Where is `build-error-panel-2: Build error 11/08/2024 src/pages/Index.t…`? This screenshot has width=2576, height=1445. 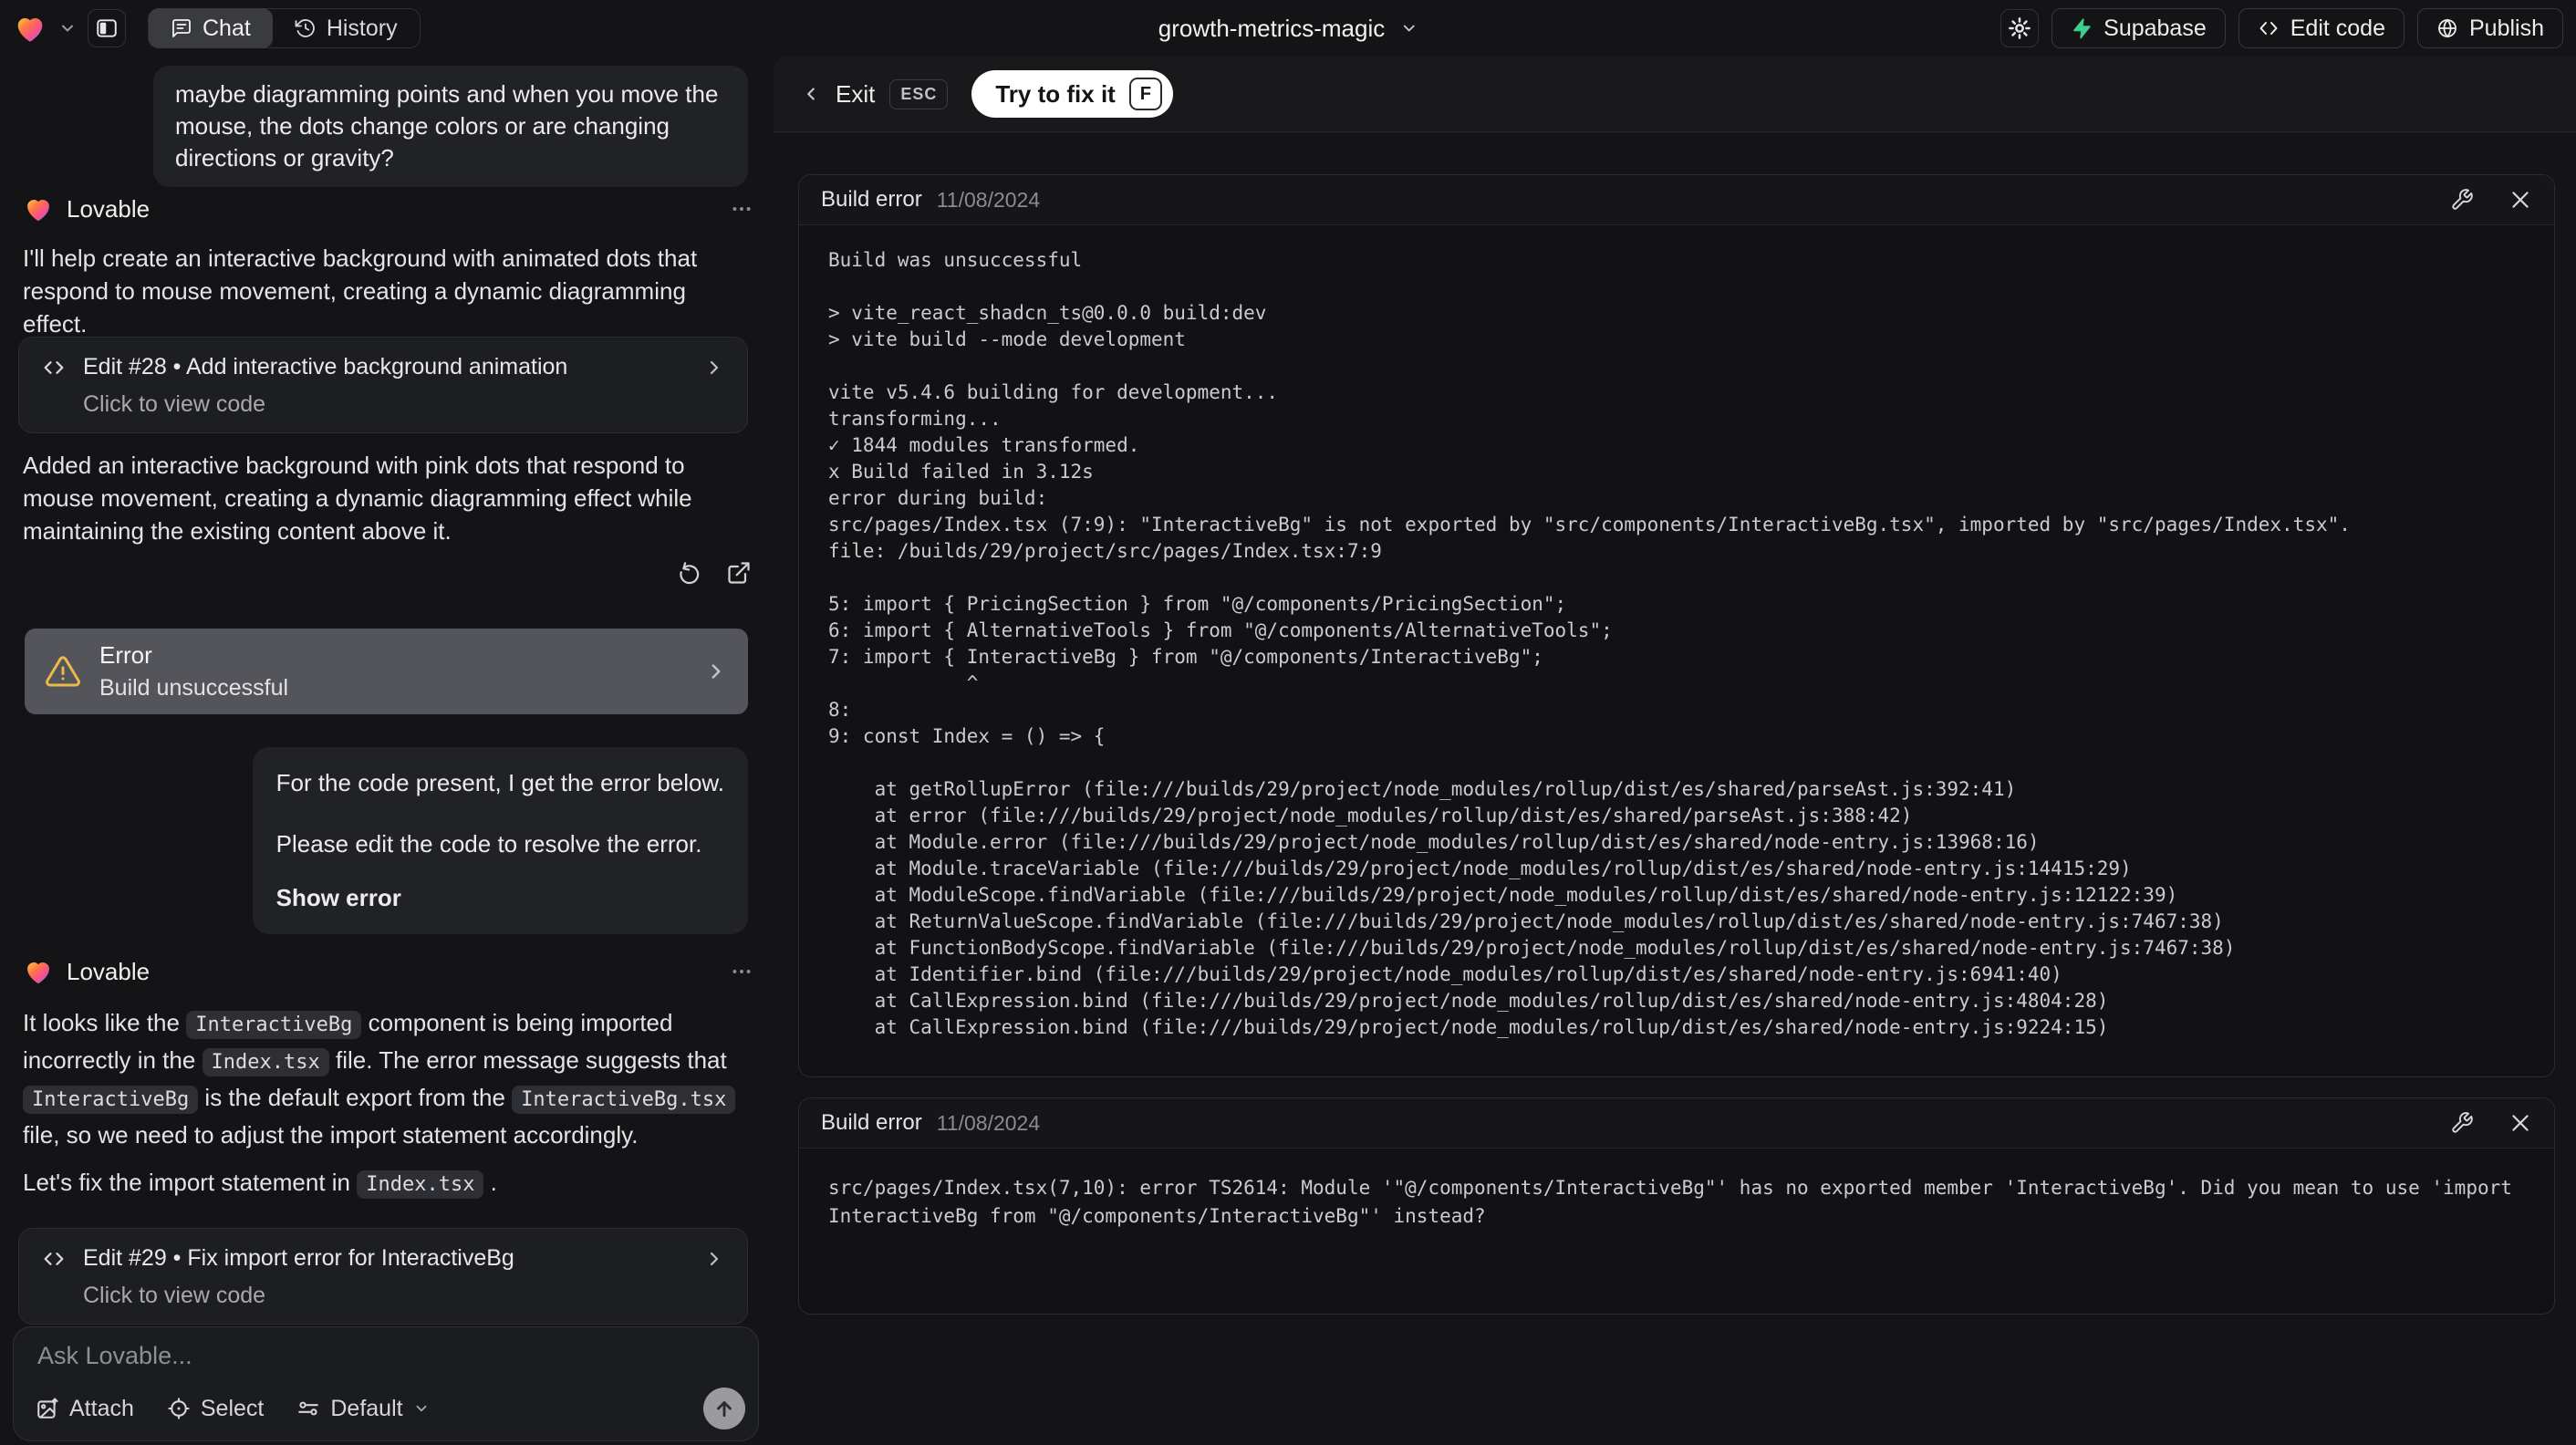
build-error-panel-2: Build error 11/08/2024 src/pages/Index.t… is located at coordinates (1676, 1206).